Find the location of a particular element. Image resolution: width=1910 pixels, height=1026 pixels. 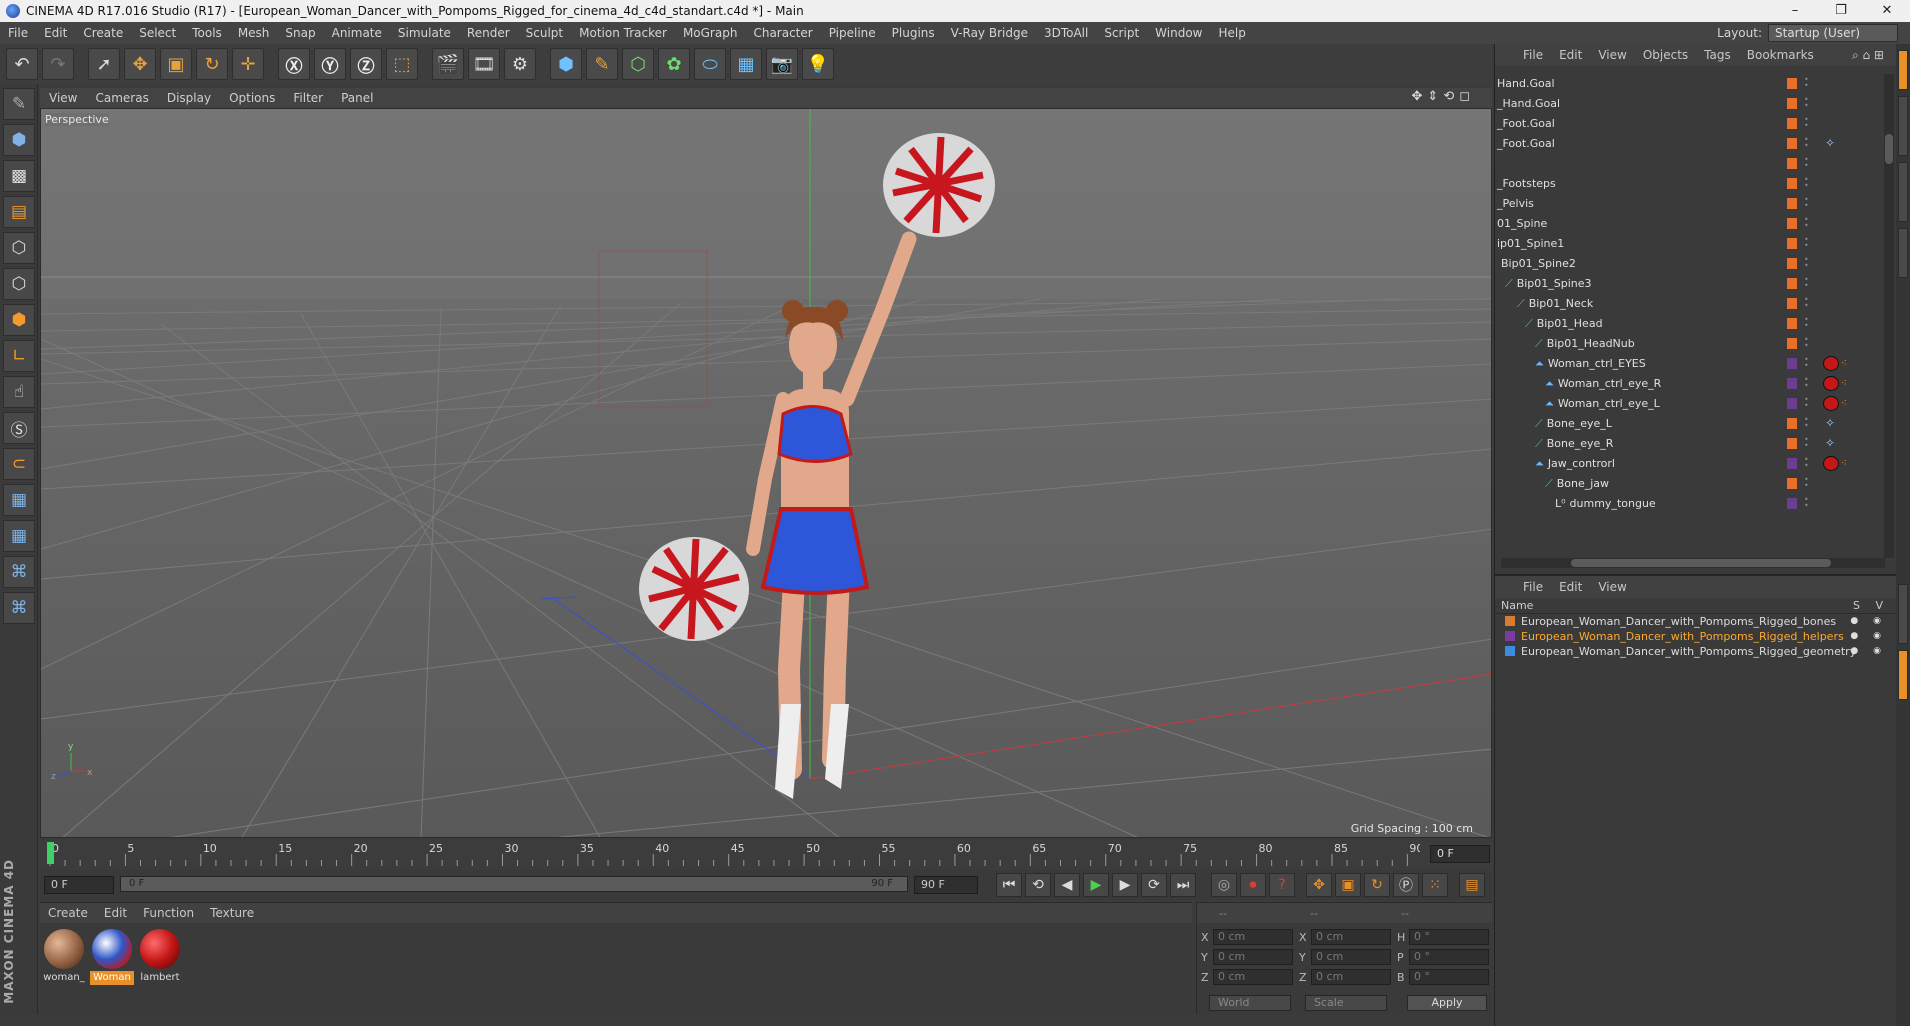

menu-help: Help is located at coordinates (1231, 33).